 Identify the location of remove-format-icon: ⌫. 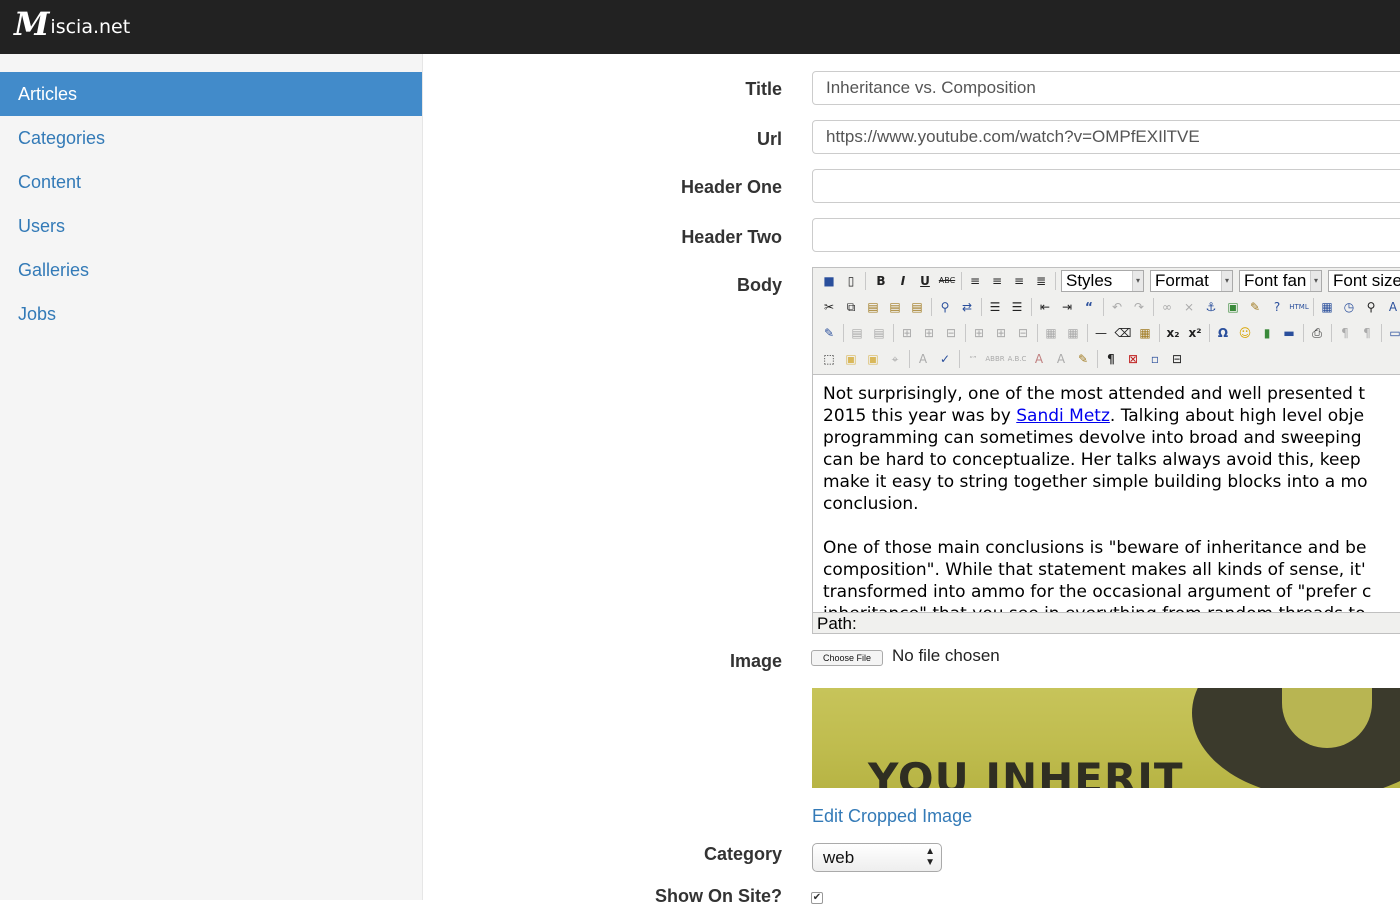
(1123, 333).